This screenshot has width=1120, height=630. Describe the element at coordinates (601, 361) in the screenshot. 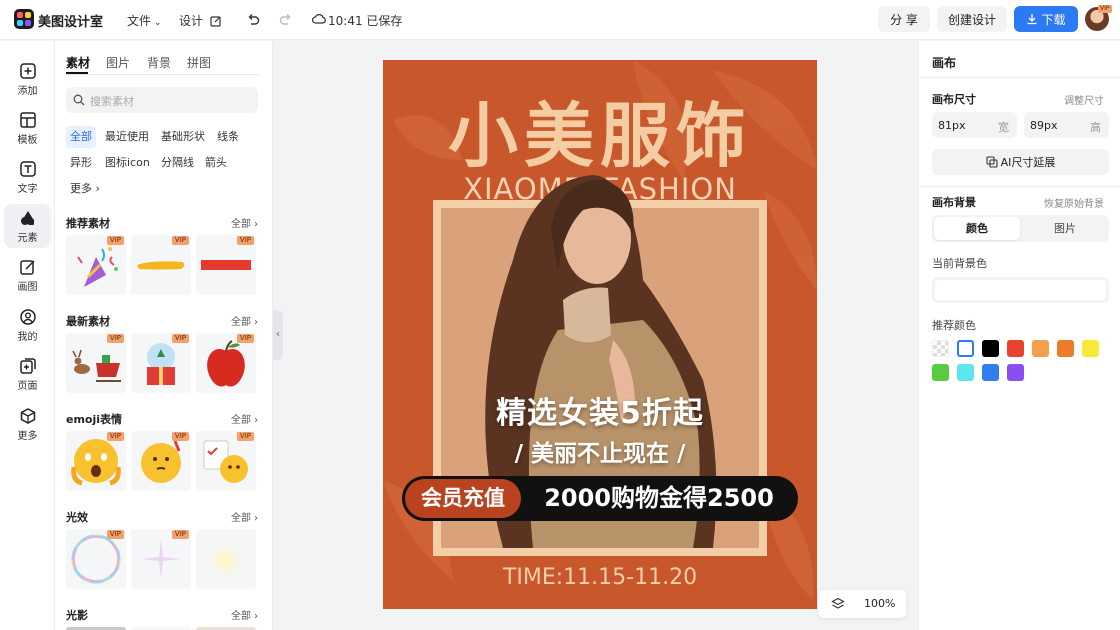

I see `model-photo` at that location.